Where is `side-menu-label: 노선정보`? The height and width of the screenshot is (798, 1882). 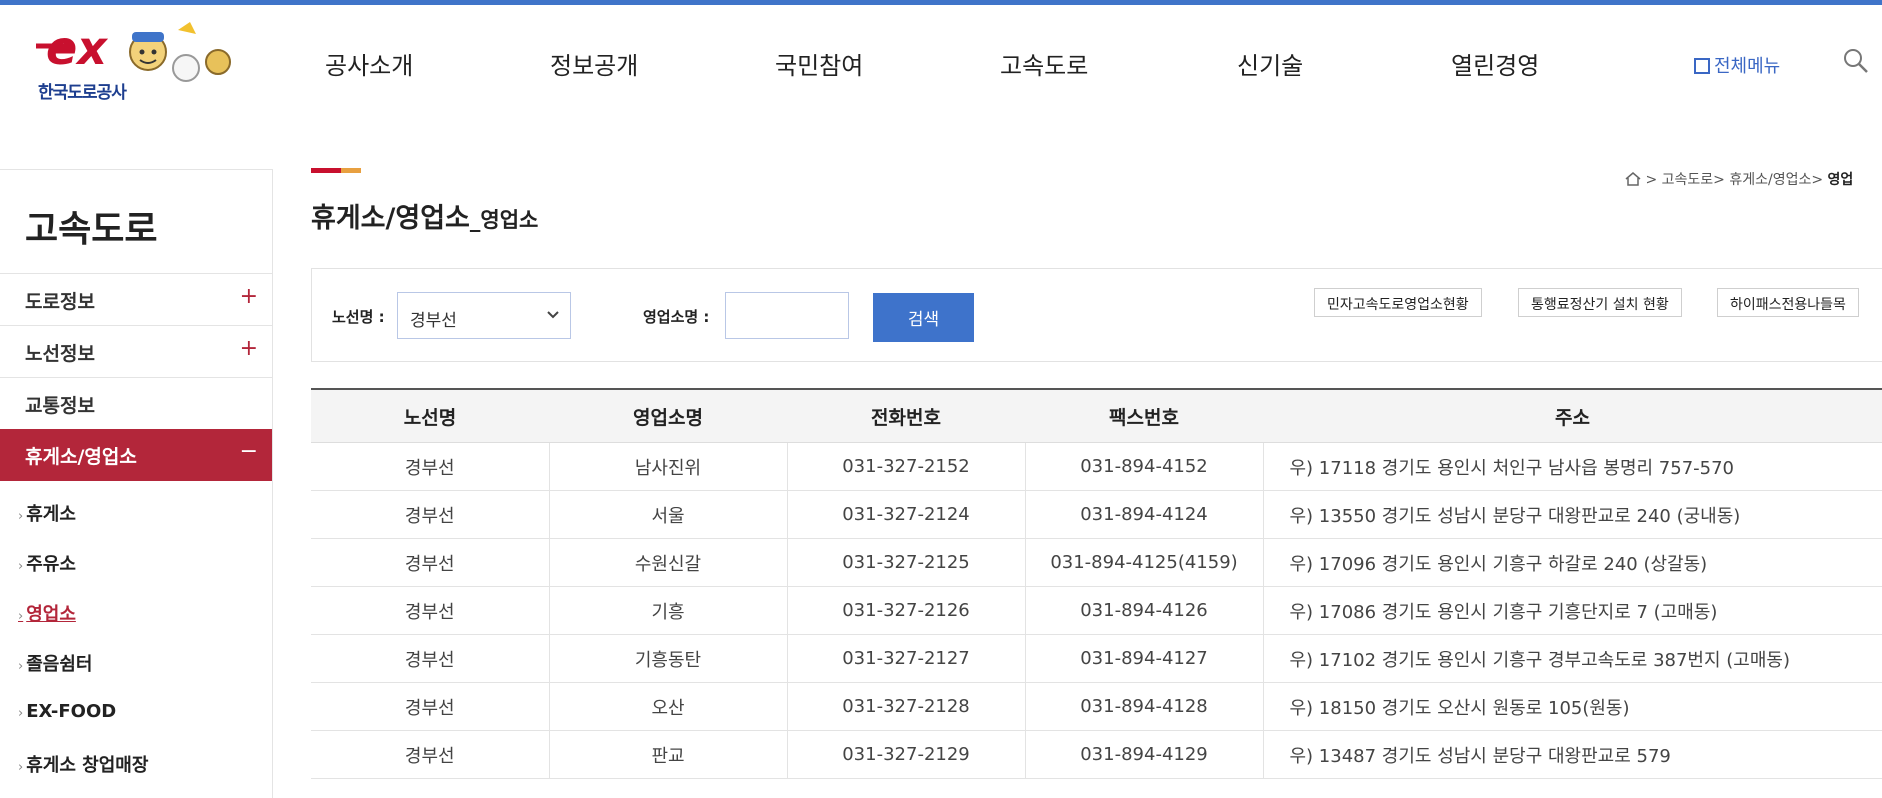 side-menu-label: 노선정보 is located at coordinates (60, 354).